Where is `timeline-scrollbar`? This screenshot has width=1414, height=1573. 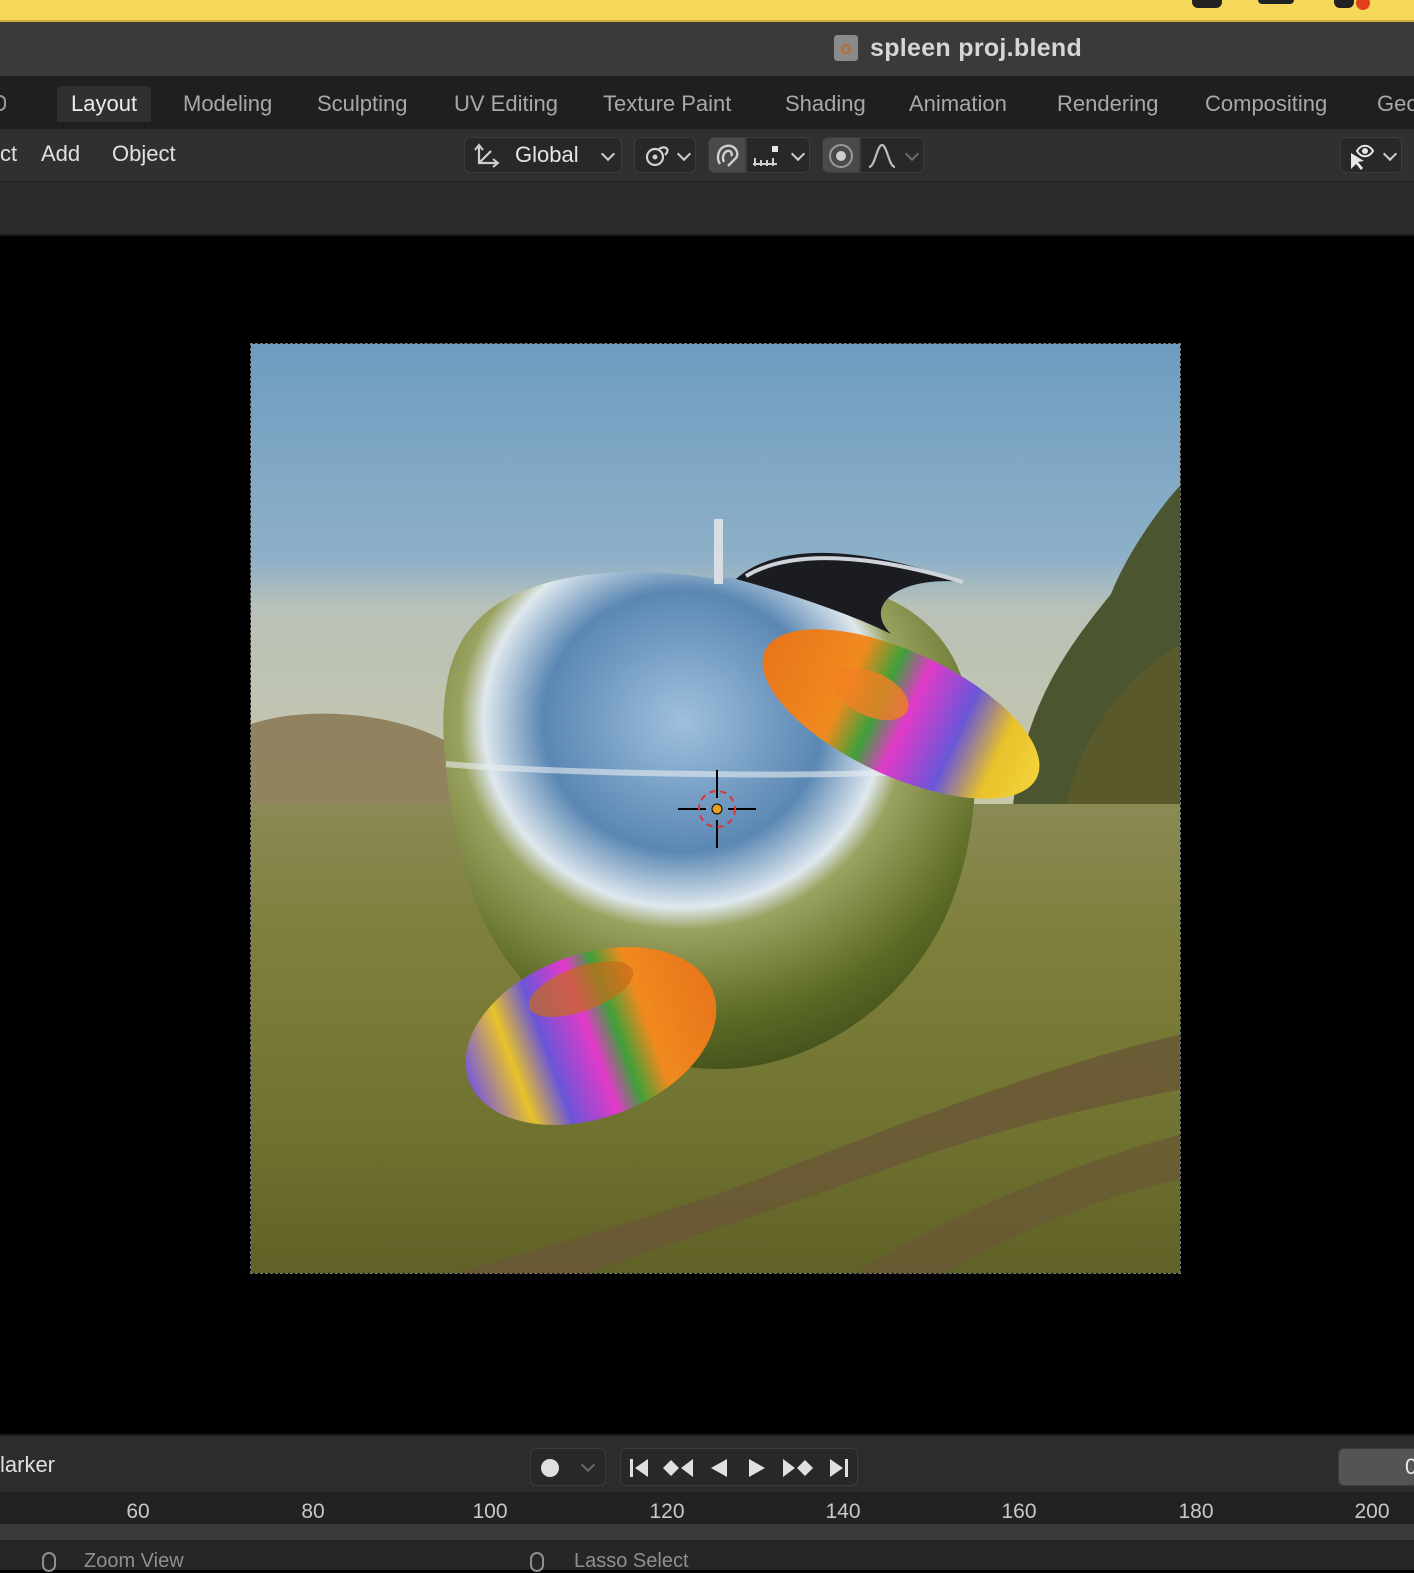
timeline-scrollbar is located at coordinates (707, 1532).